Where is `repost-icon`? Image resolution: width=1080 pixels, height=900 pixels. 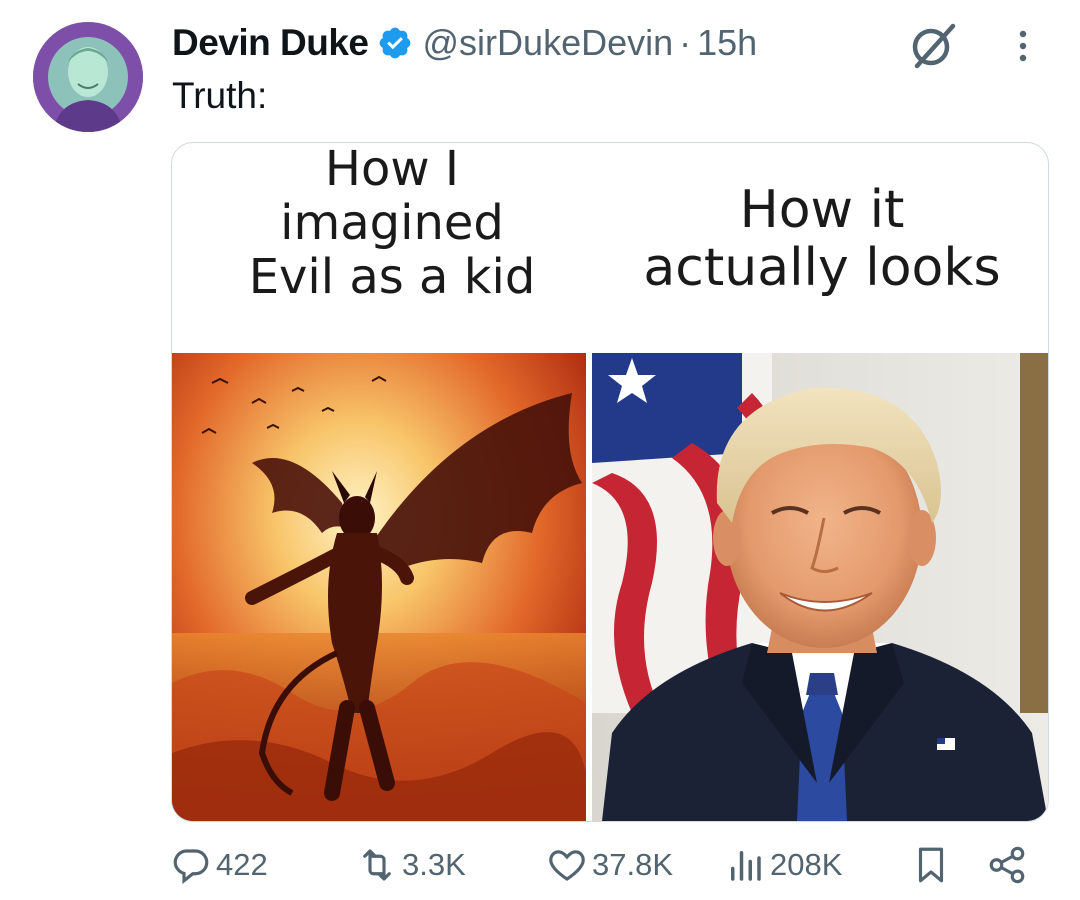 repost-icon is located at coordinates (377, 865).